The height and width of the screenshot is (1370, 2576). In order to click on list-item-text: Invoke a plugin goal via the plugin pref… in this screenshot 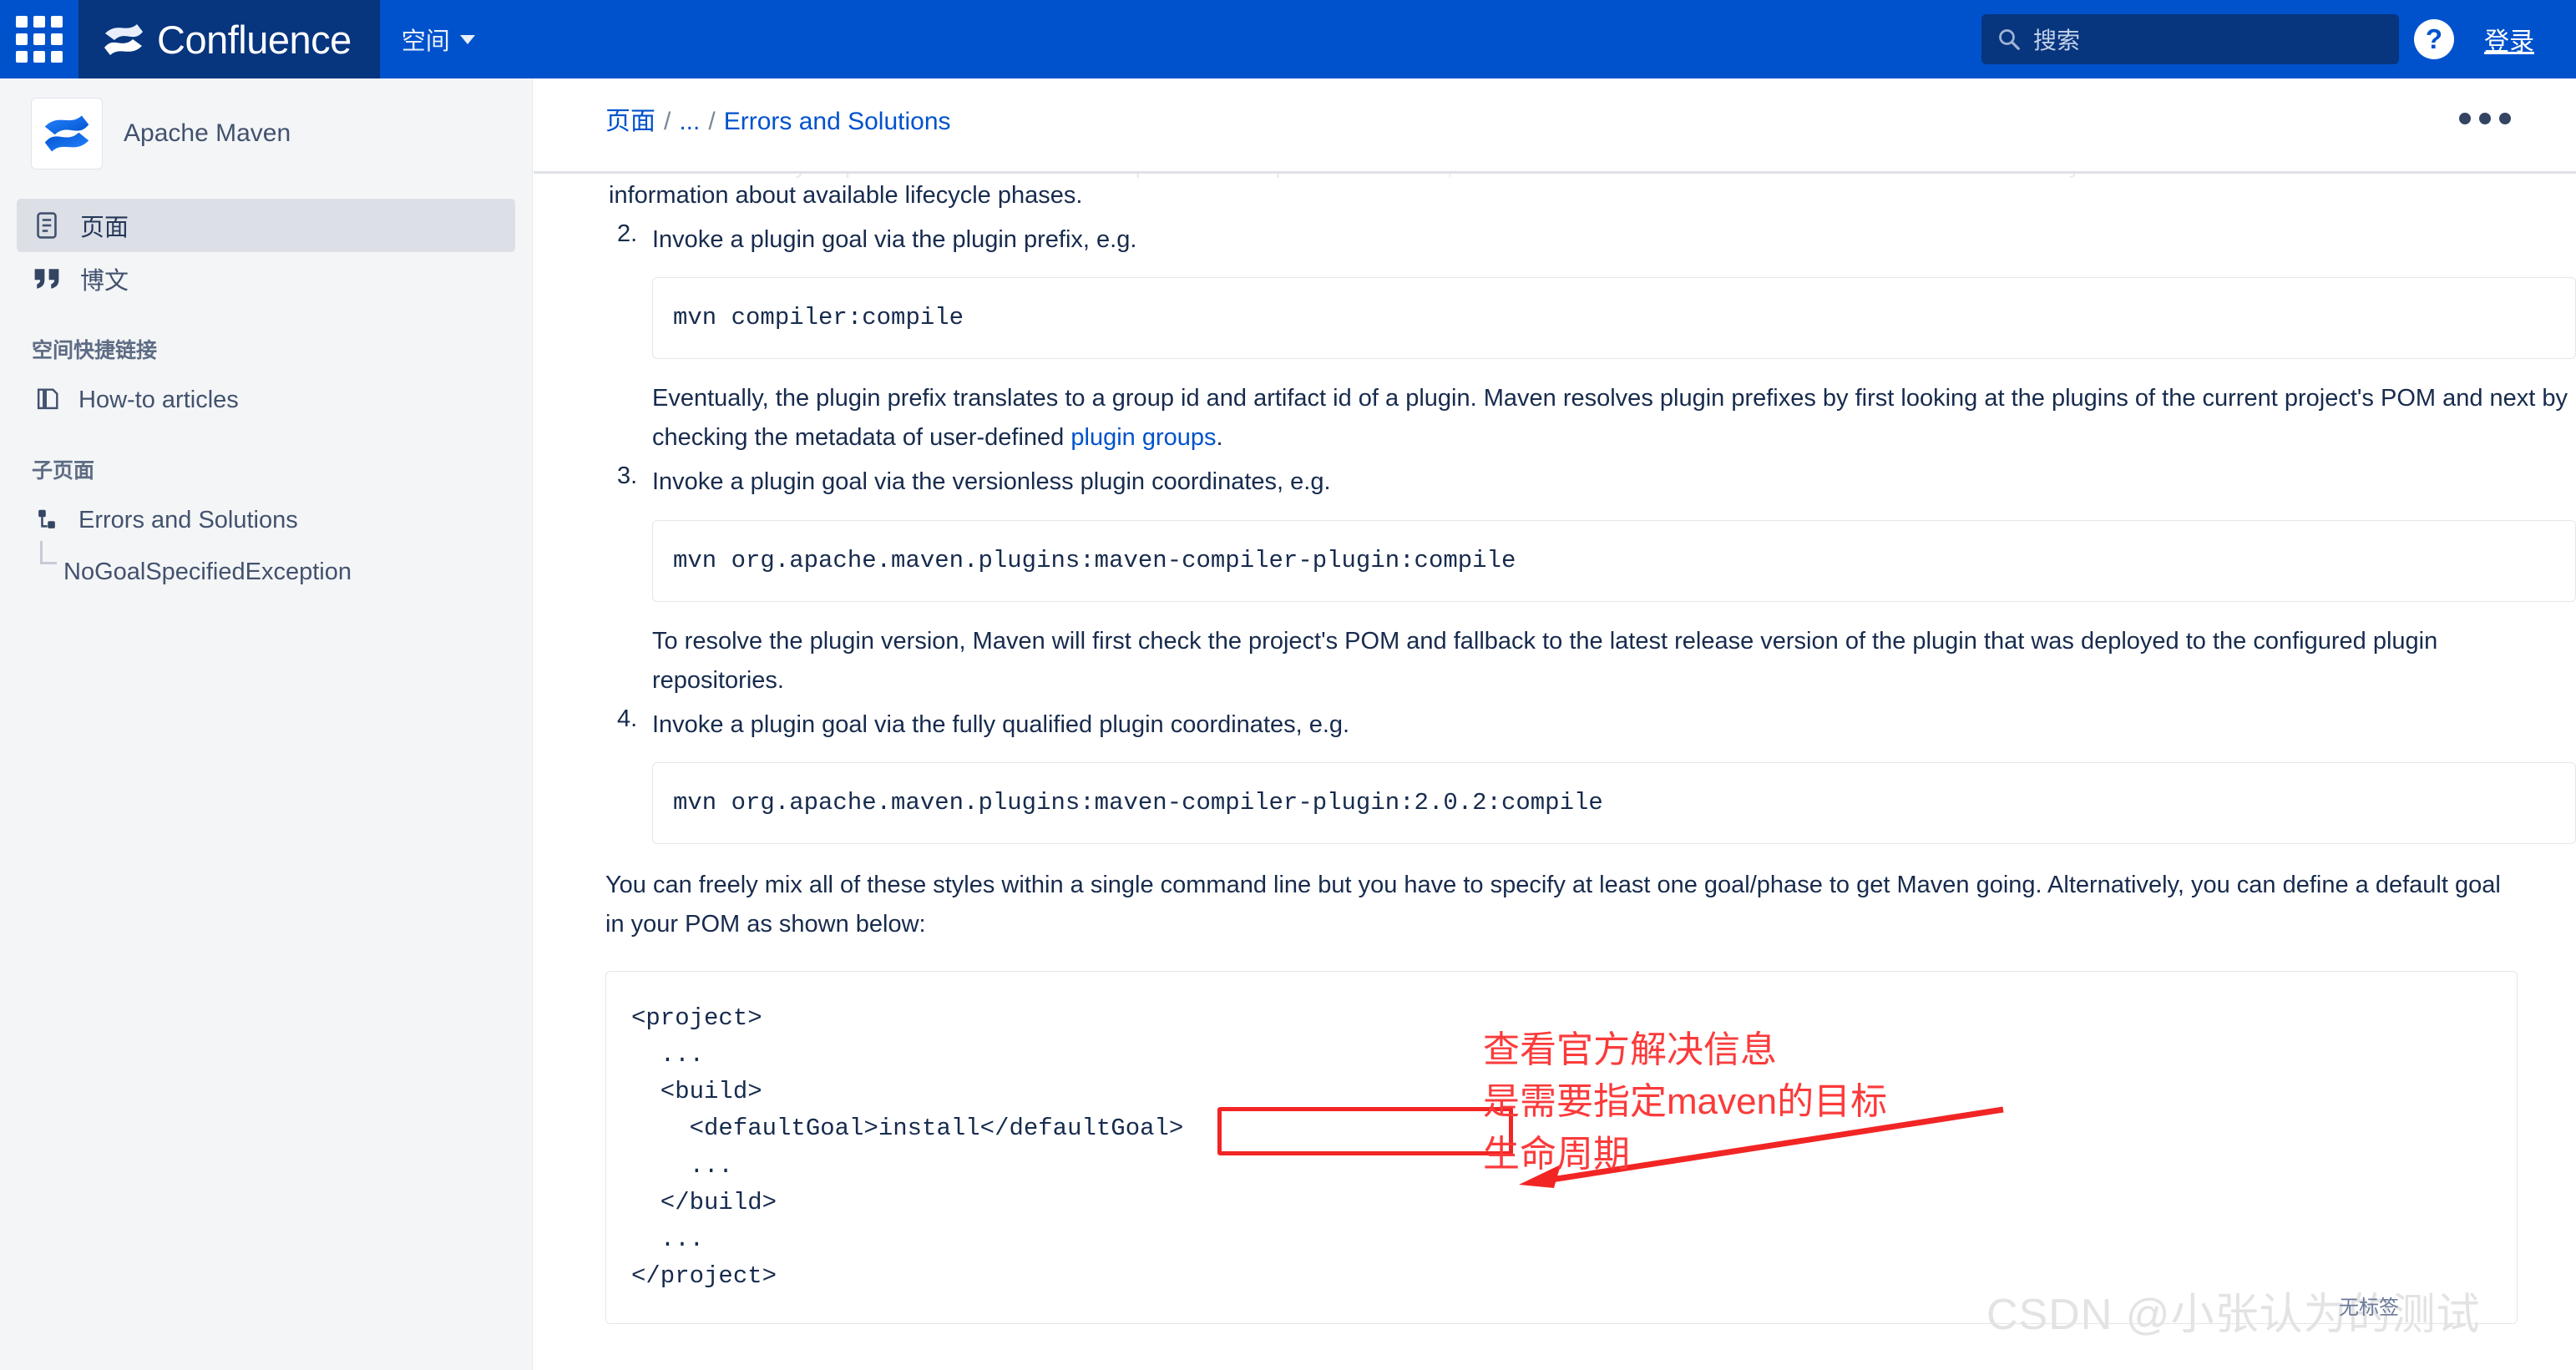, I will do `click(895, 239)`.